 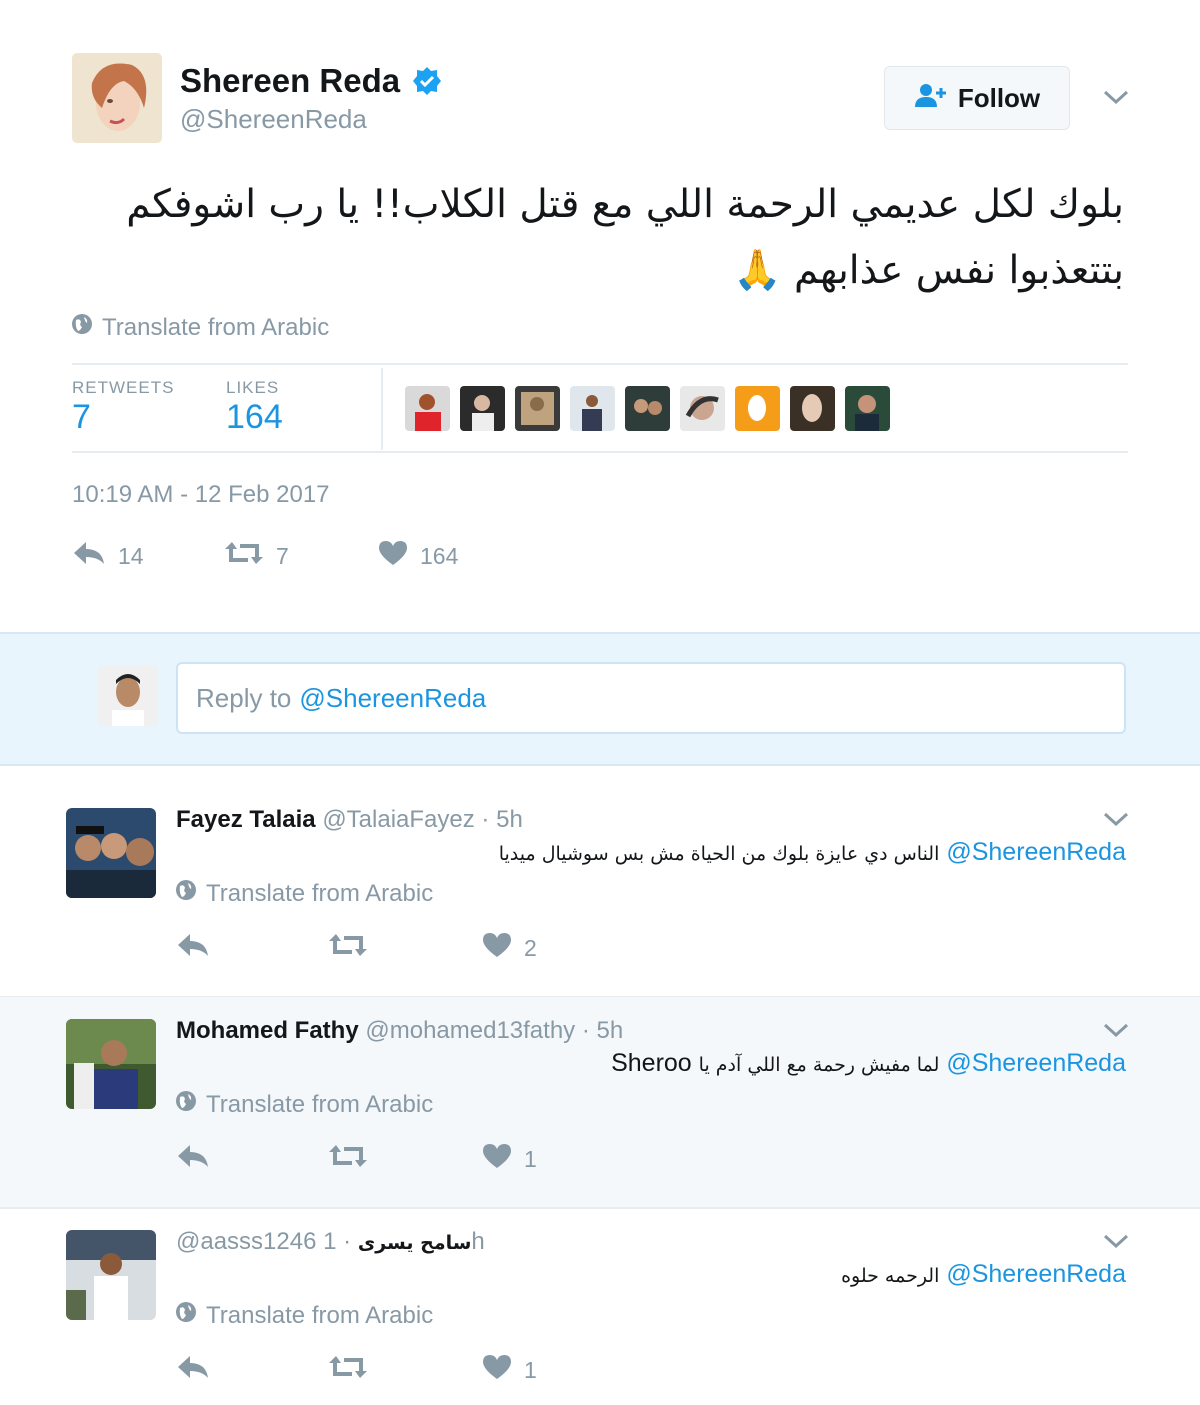 I want to click on reply-header: @aasss1246 سامح يسرى · 1h, so click(x=330, y=1242).